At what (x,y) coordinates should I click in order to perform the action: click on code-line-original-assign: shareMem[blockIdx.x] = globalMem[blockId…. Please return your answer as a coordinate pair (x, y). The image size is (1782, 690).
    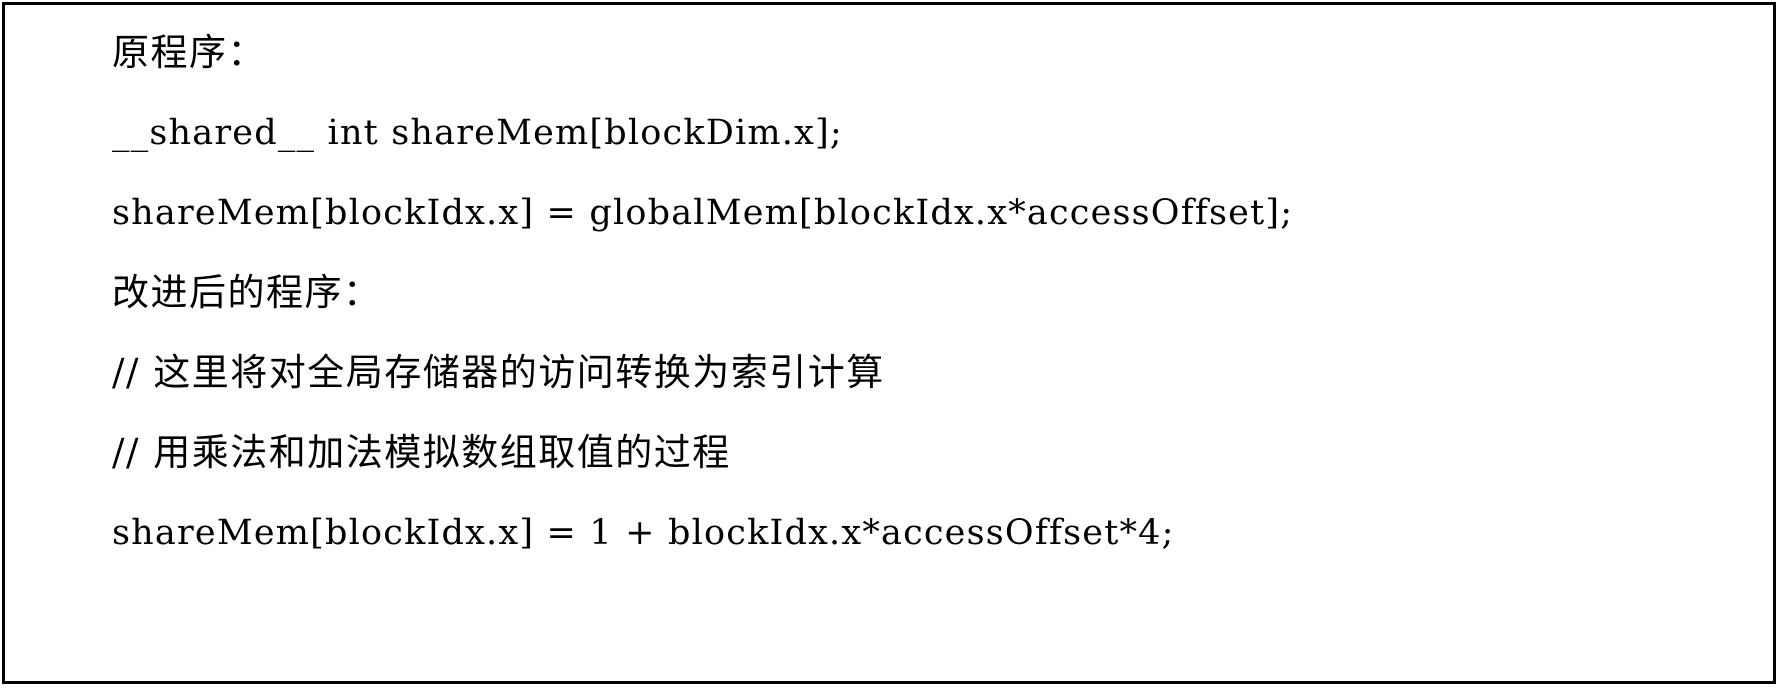
    Looking at the image, I should click on (703, 213).